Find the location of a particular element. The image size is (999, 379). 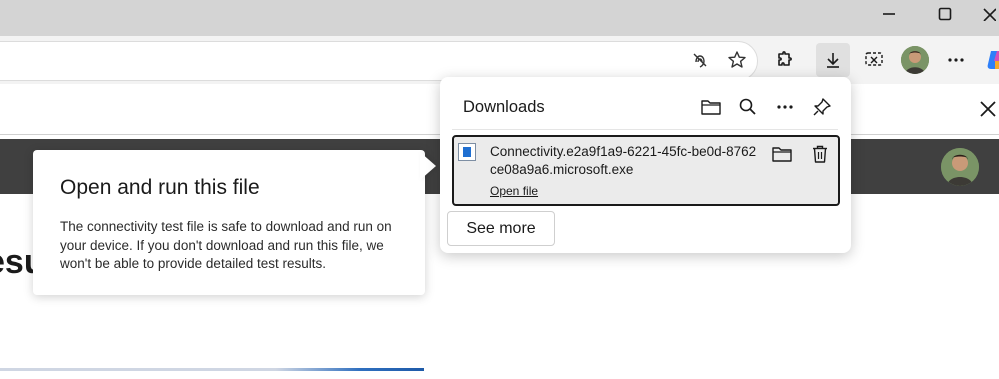

copilot-button is located at coordinates (992, 60).